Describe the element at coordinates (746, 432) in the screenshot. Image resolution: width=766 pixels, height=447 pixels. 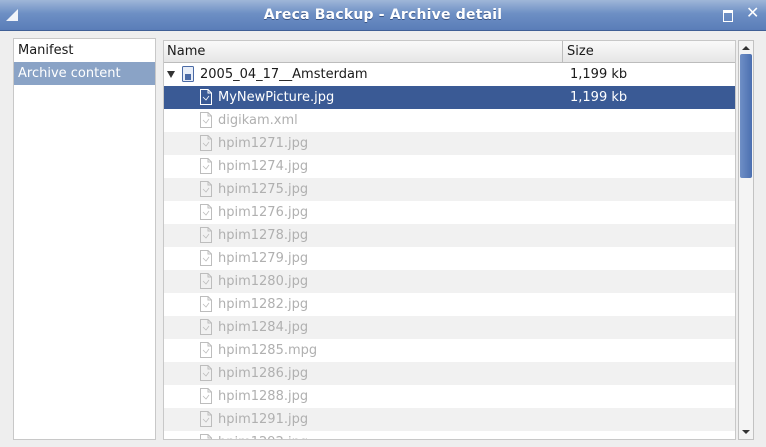
I see `scroll-down-icon` at that location.